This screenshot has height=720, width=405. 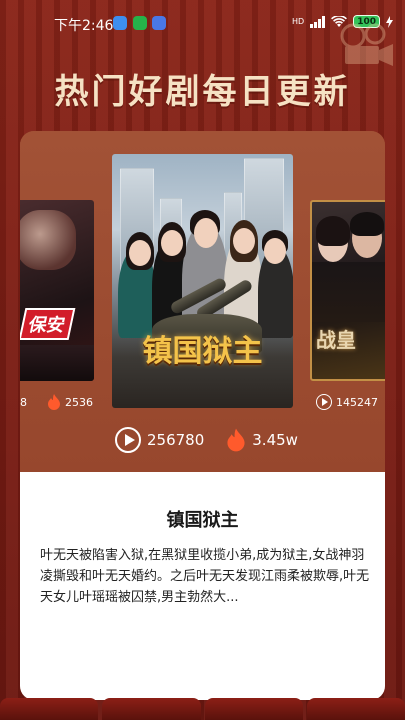 I want to click on poster-left-views: 8, so click(x=23, y=402).